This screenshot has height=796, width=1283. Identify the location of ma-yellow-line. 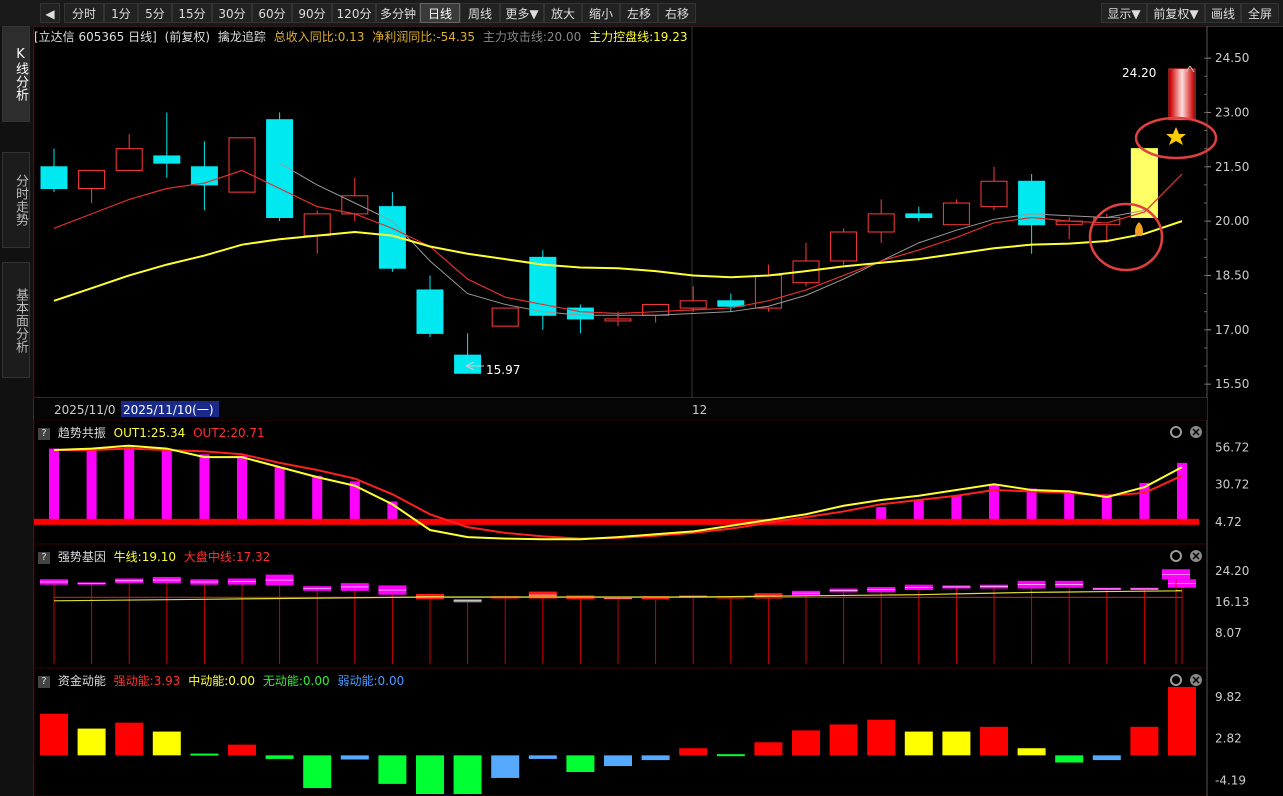
(618, 261).